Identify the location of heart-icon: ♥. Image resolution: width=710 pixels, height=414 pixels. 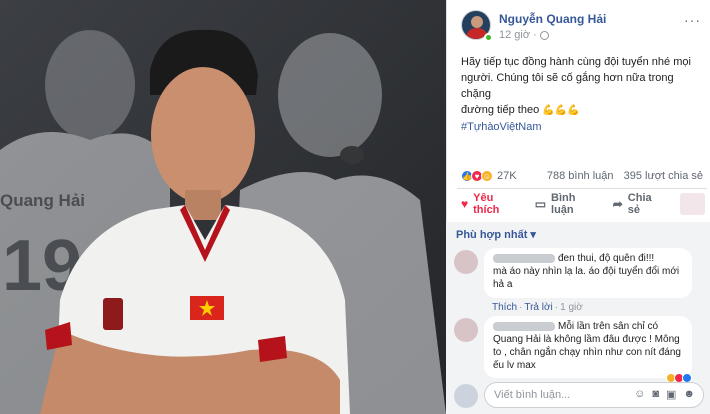
(465, 204).